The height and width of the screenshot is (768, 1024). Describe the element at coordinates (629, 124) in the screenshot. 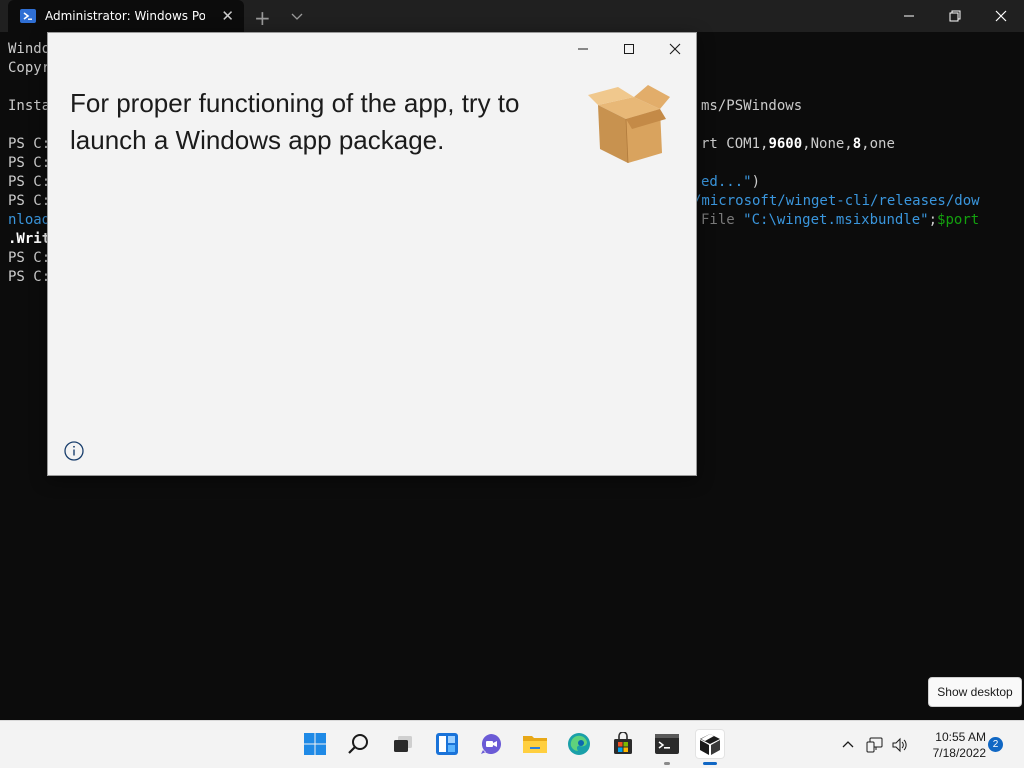

I see `package-box-icon` at that location.